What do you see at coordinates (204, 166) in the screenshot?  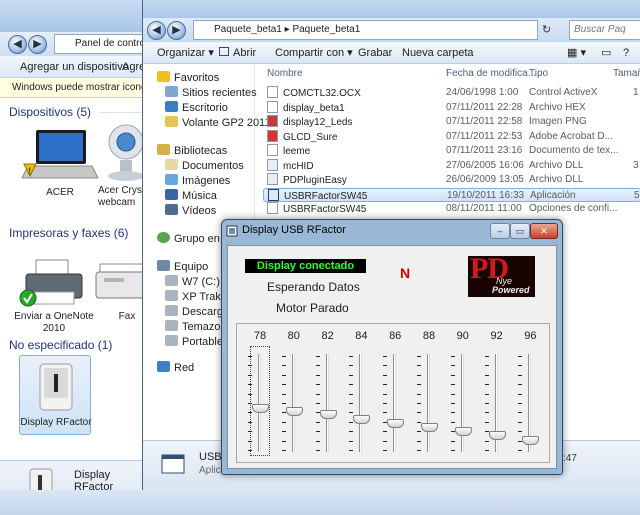 I see `nav-documents: Documentos` at bounding box center [204, 166].